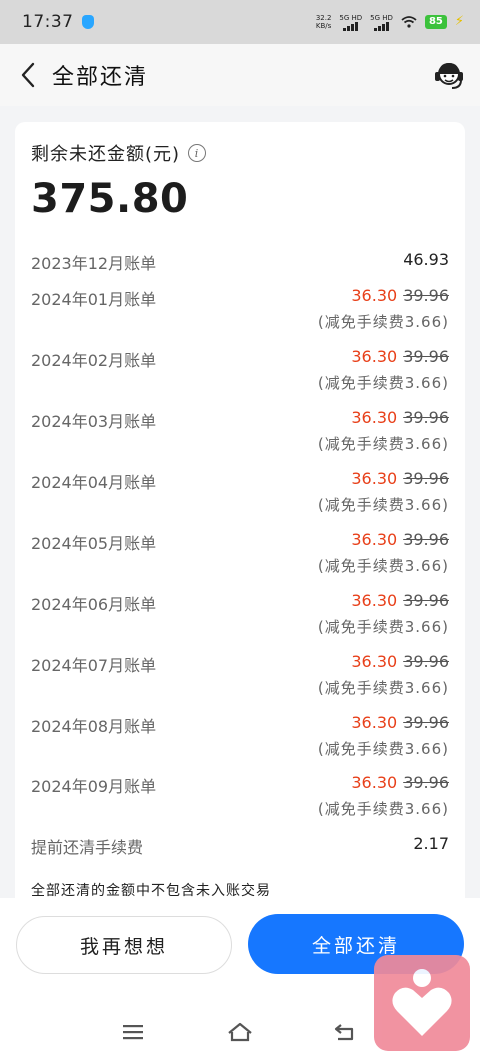  I want to click on chevron-left-icon, so click(28, 75).